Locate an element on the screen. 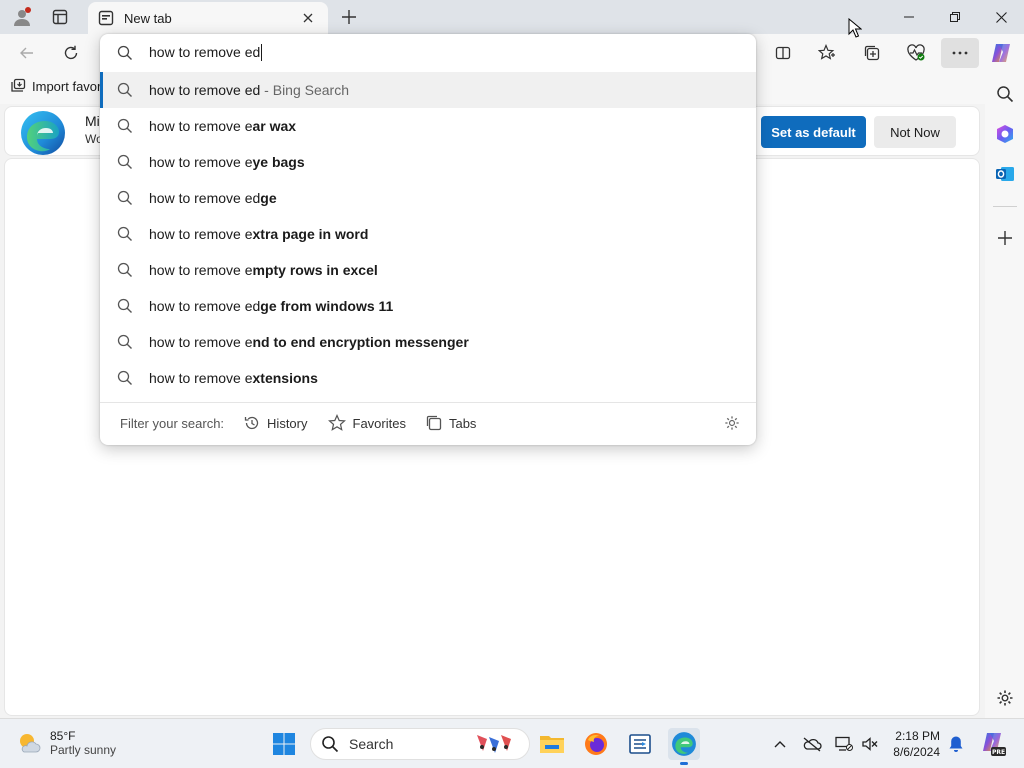 The image size is (1024, 768). clock-time: 2:18 PM is located at coordinates (917, 736).